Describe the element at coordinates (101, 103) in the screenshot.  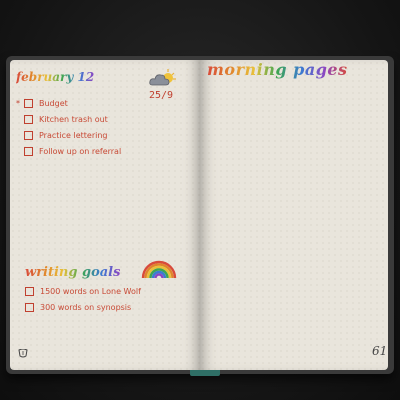
I see `list-item: * Budget` at that location.